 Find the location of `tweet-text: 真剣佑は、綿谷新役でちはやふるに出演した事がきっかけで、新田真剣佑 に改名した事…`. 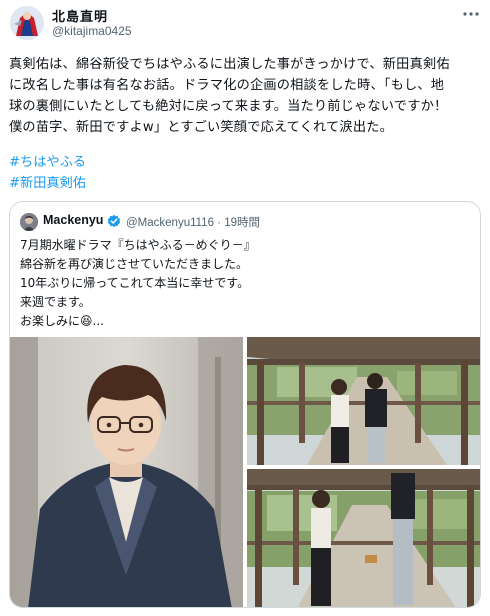

tweet-text: 真剣佑は、綿谷新役でちはやふるに出演した事がきっかけで、新田真剣佑 に改名した事… is located at coordinates (246, 96).